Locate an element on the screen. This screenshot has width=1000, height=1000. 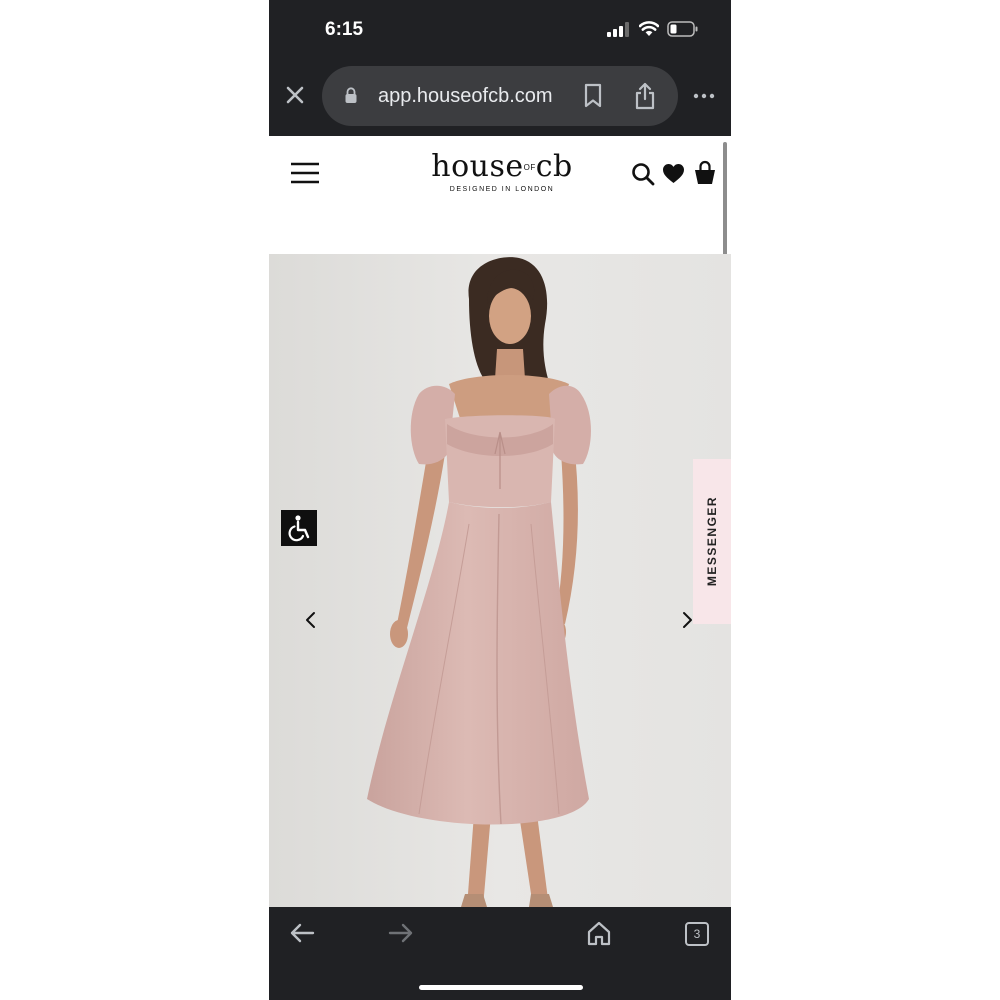
status-bar: 6:15 is located at coordinates (500, 31).